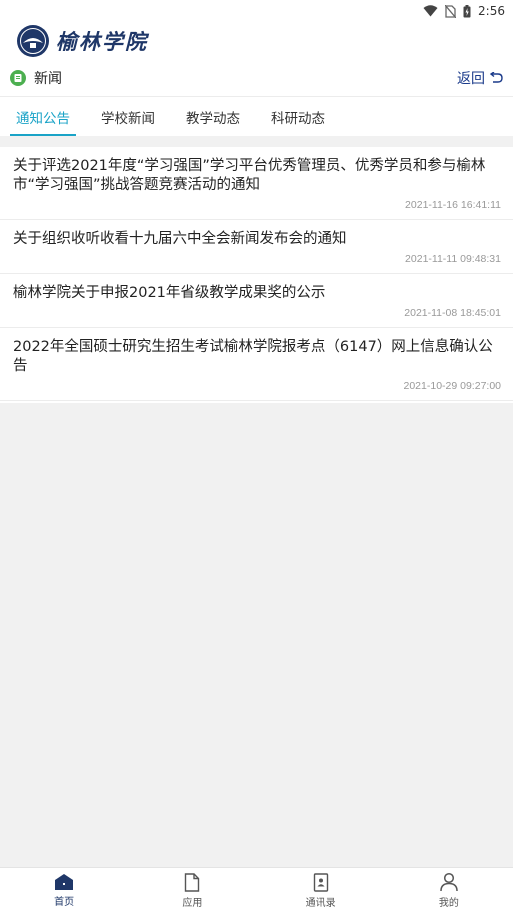  Describe the element at coordinates (256, 78) in the screenshot. I see `section-header: 新闻 返回` at that location.